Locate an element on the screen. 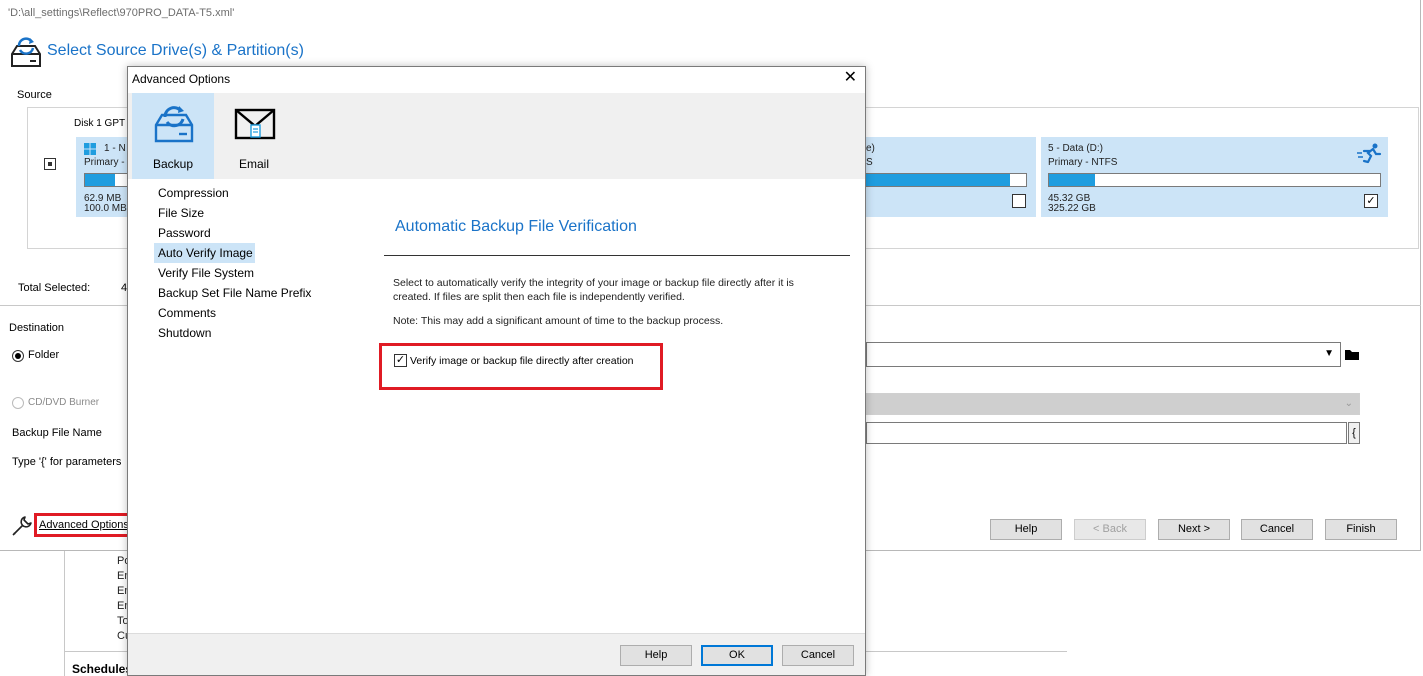 This screenshot has width=1423, height=676. partition-1: 1 - N Primary - 62.9 MB 100.0 MB is located at coordinates (104, 177).